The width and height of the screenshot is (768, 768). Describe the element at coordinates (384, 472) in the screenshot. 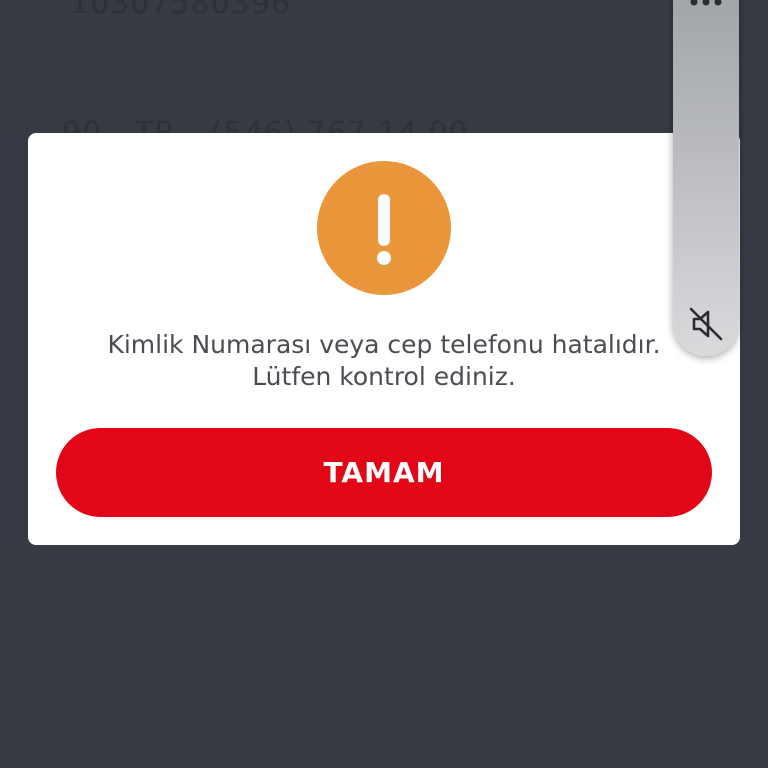

I see `ok-button: TAMAM` at that location.